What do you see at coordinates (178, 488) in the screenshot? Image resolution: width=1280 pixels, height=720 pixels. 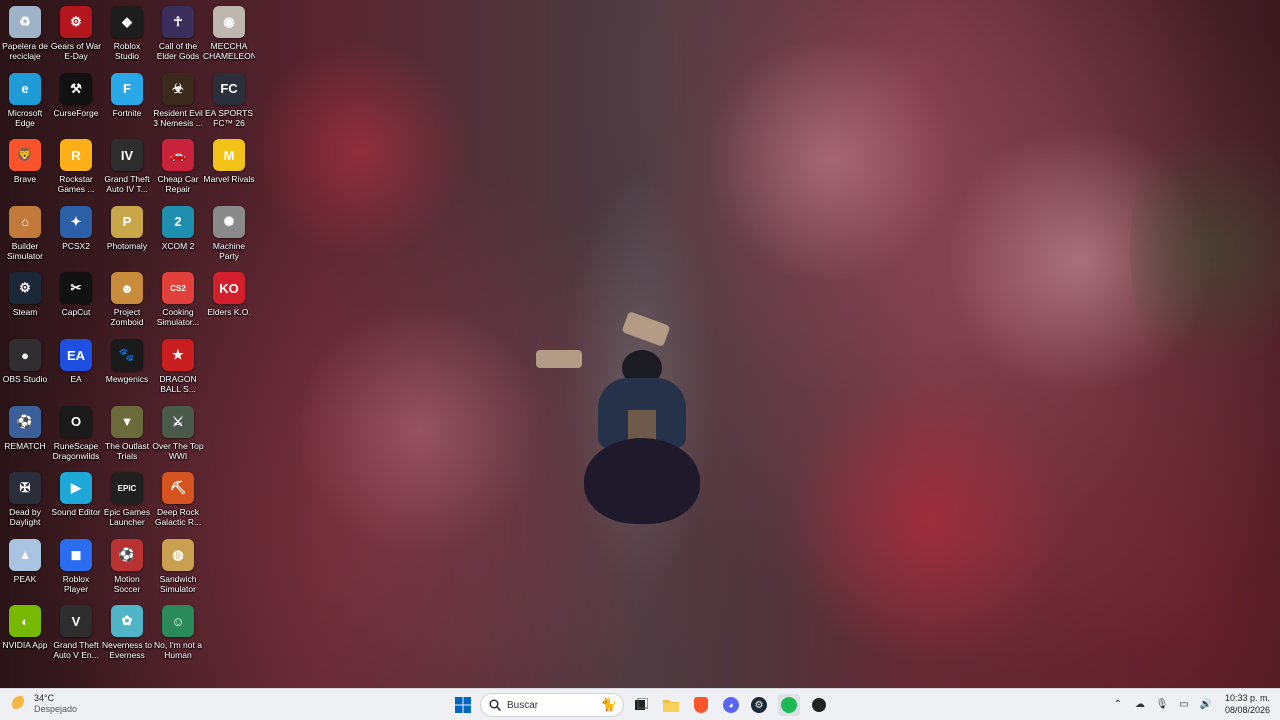 I see `deep-rock-icon: ⛏` at bounding box center [178, 488].